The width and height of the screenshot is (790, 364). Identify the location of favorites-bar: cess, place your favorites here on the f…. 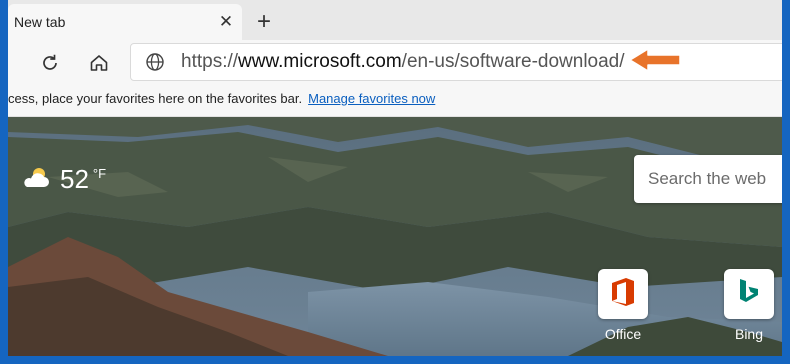
(395, 100).